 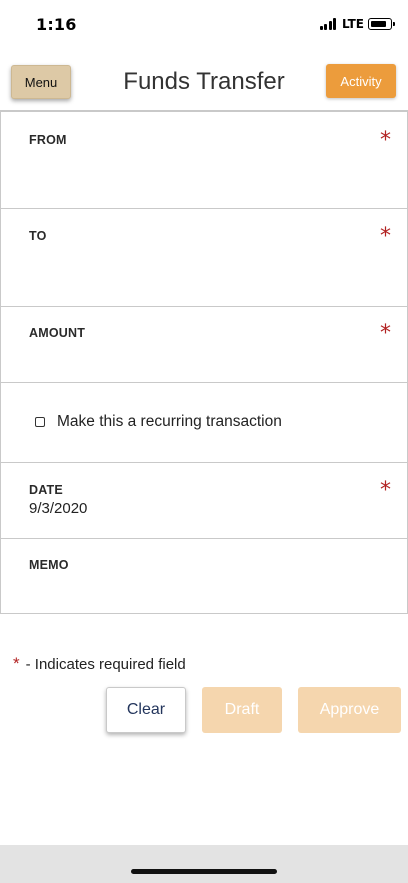 I want to click on home-indicator, so click(x=204, y=871).